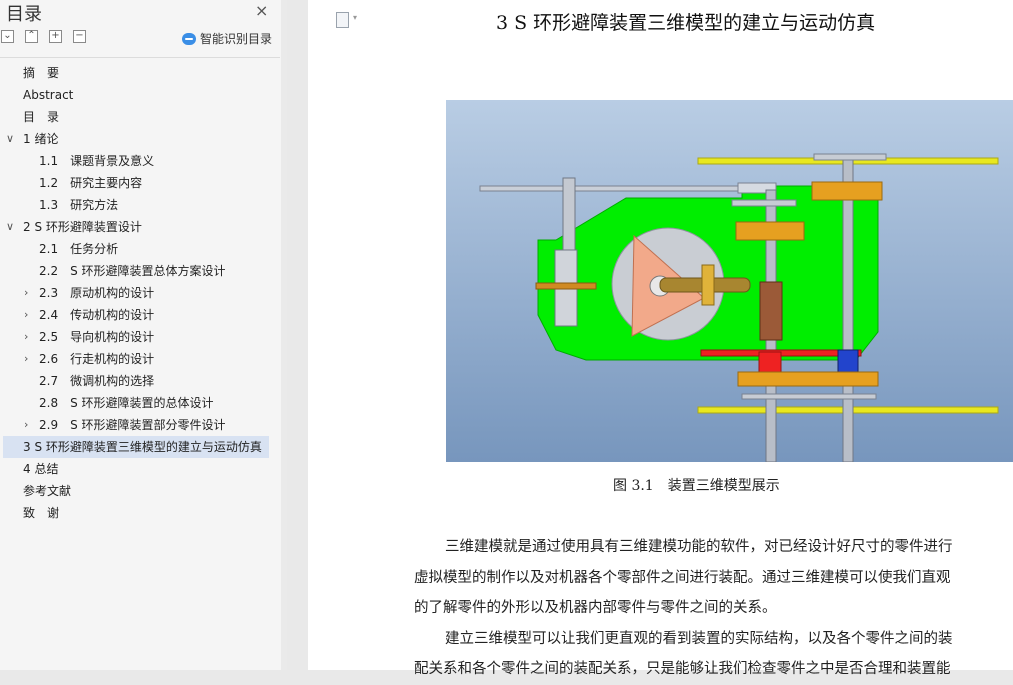 The height and width of the screenshot is (685, 1013). Describe the element at coordinates (355, 17) in the screenshot. I see `chevron-down-icon: ▾` at that location.